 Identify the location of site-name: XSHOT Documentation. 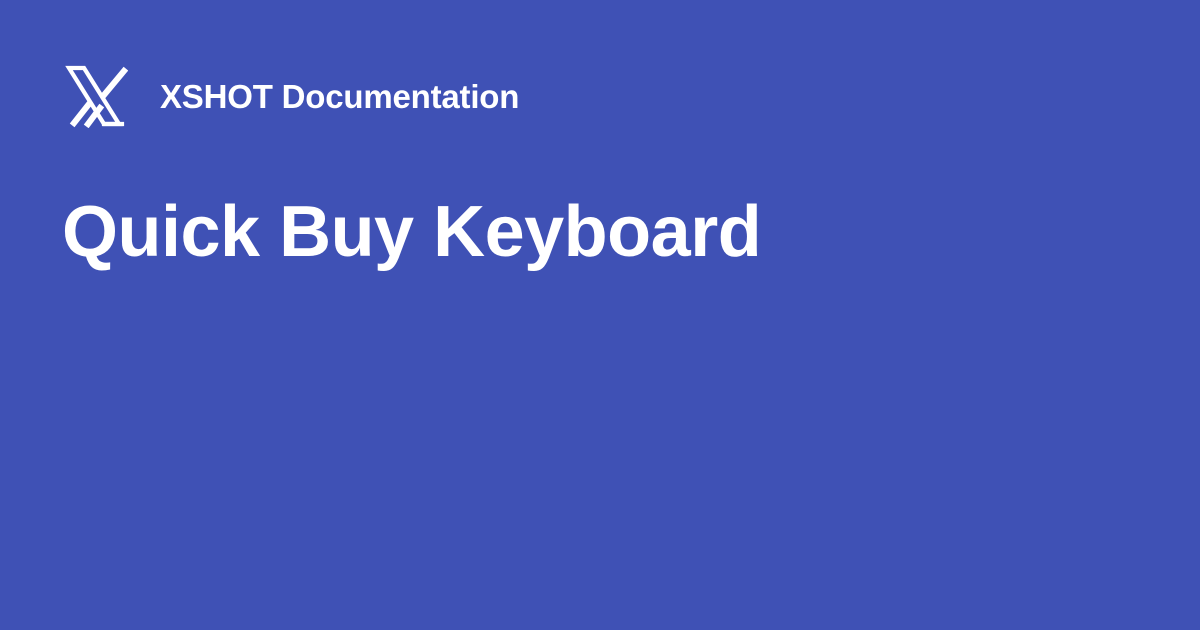
(340, 96).